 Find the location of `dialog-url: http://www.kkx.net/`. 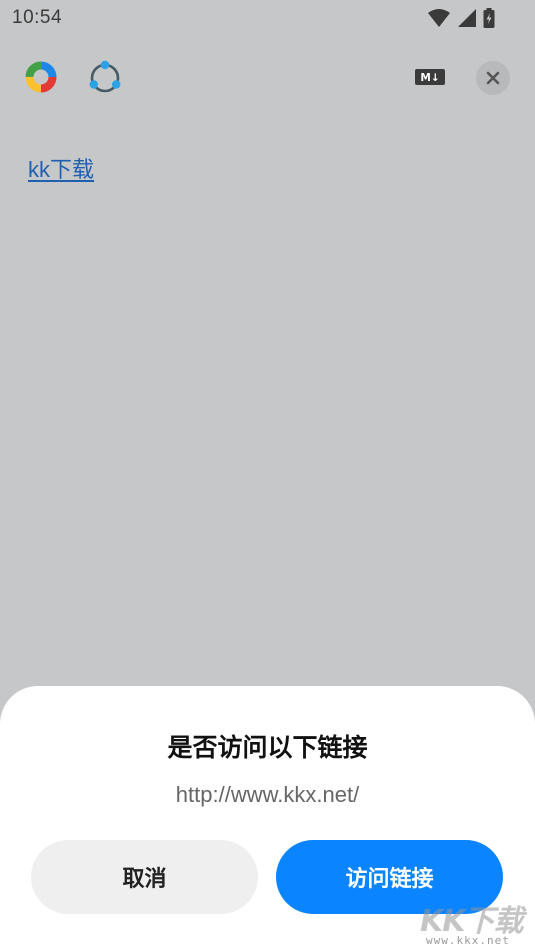

dialog-url: http://www.kkx.net/ is located at coordinates (267, 794).